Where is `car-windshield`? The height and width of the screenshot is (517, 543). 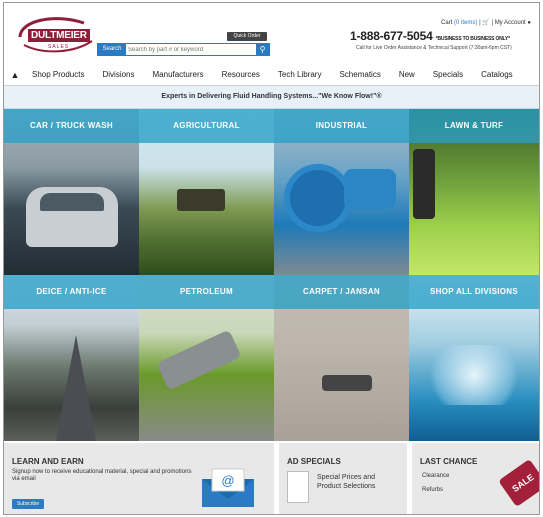 car-windshield is located at coordinates (72, 202).